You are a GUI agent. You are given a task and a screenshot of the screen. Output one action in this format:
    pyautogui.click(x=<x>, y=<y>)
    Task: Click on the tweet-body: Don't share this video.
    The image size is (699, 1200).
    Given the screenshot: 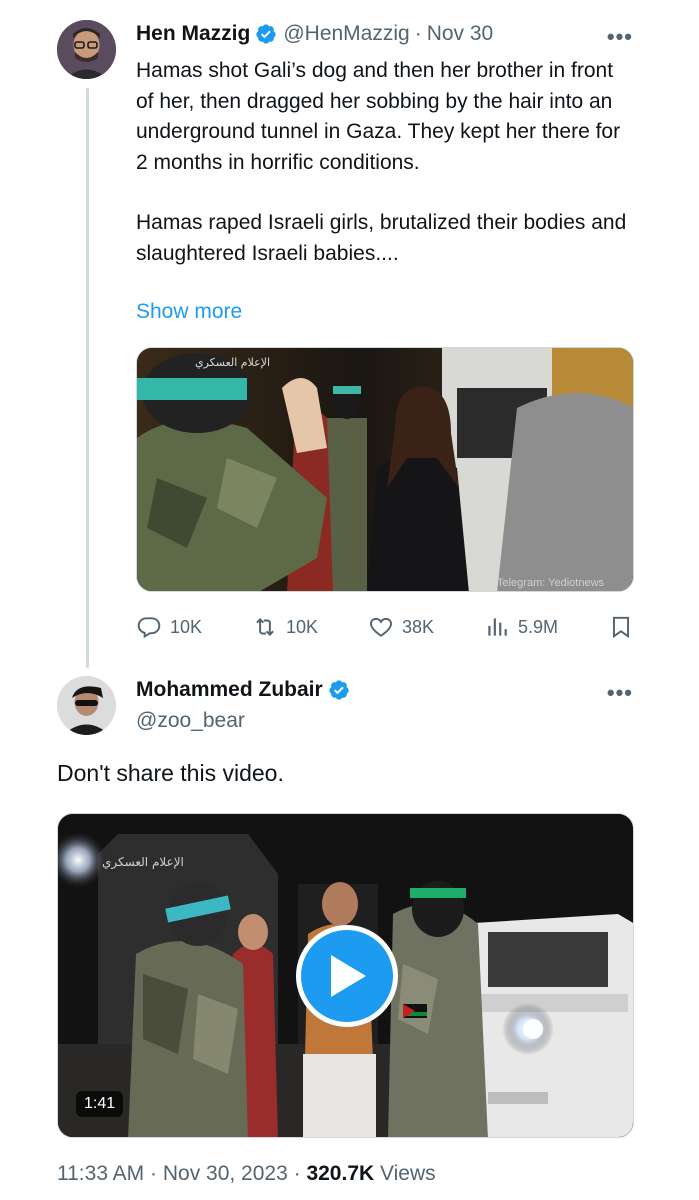 What is the action you would take?
    pyautogui.click(x=170, y=773)
    